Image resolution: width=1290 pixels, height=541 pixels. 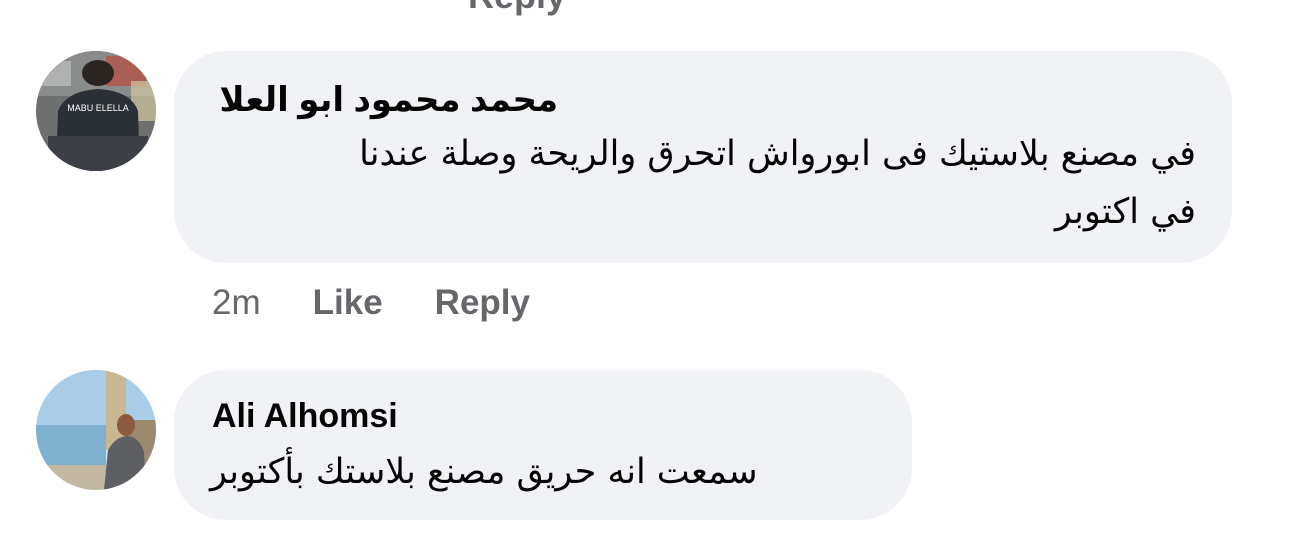 I want to click on comment-text-line: سمعت انه حريق مصنع بلاستك بأكتوبر, so click(x=484, y=472).